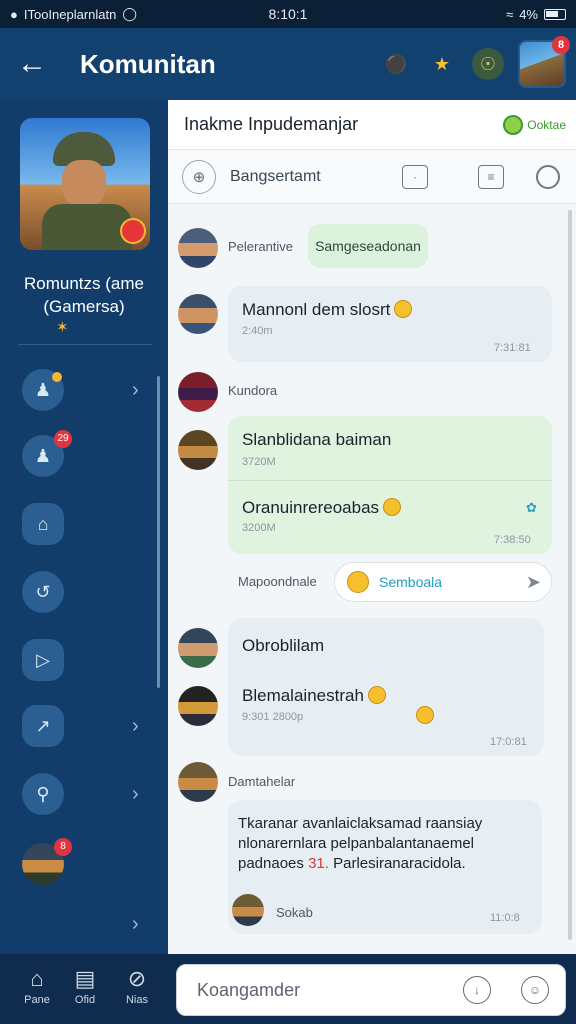  What do you see at coordinates (443, 582) in the screenshot?
I see `reply-box: Semboala ➤` at bounding box center [443, 582].